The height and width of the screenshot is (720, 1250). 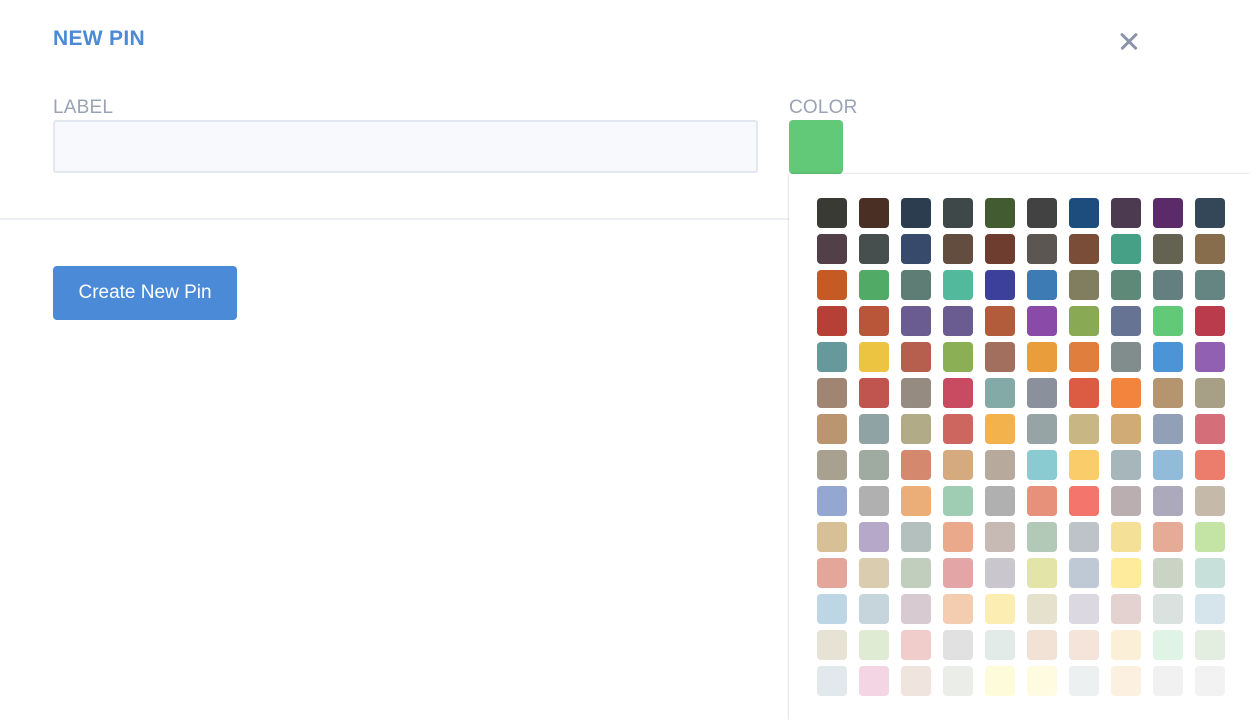 What do you see at coordinates (145, 293) in the screenshot?
I see `create-new-pin-button: Create New Pin` at bounding box center [145, 293].